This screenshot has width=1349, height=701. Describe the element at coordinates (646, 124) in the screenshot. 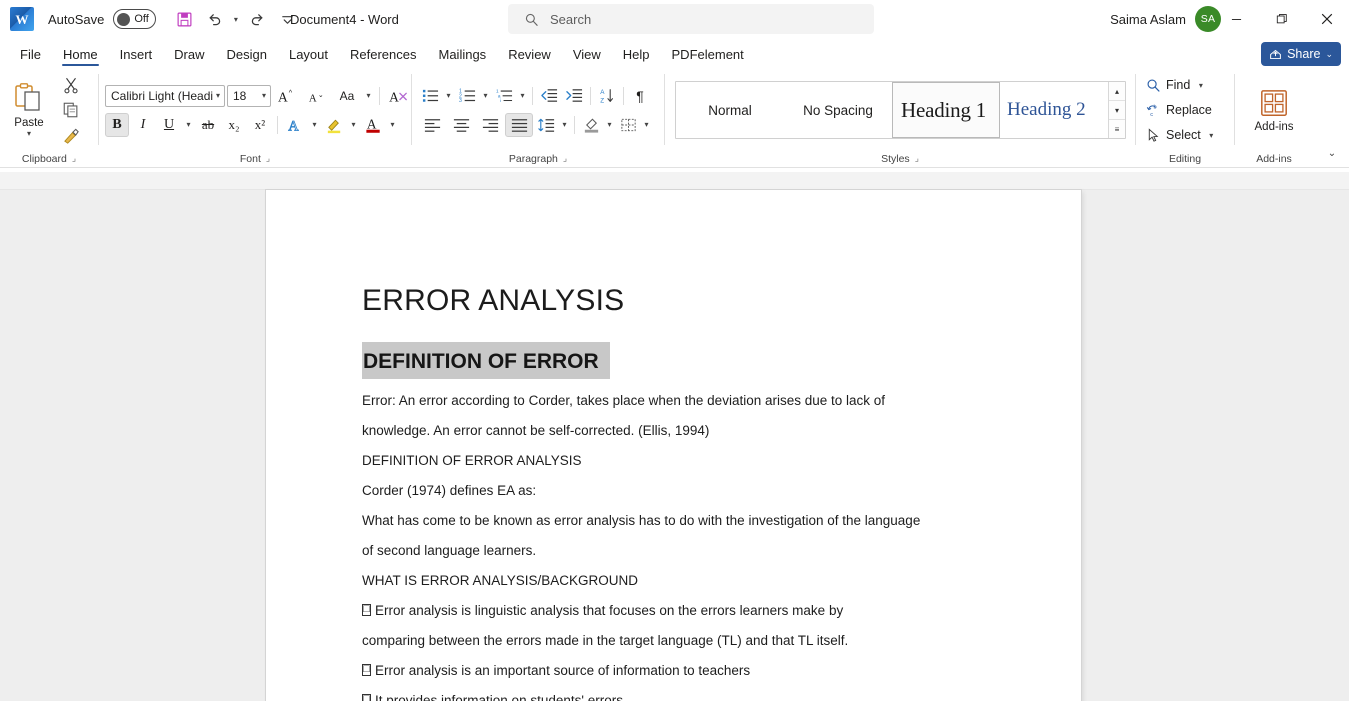

I see `borders-chevron-down-icon: ▾` at that location.